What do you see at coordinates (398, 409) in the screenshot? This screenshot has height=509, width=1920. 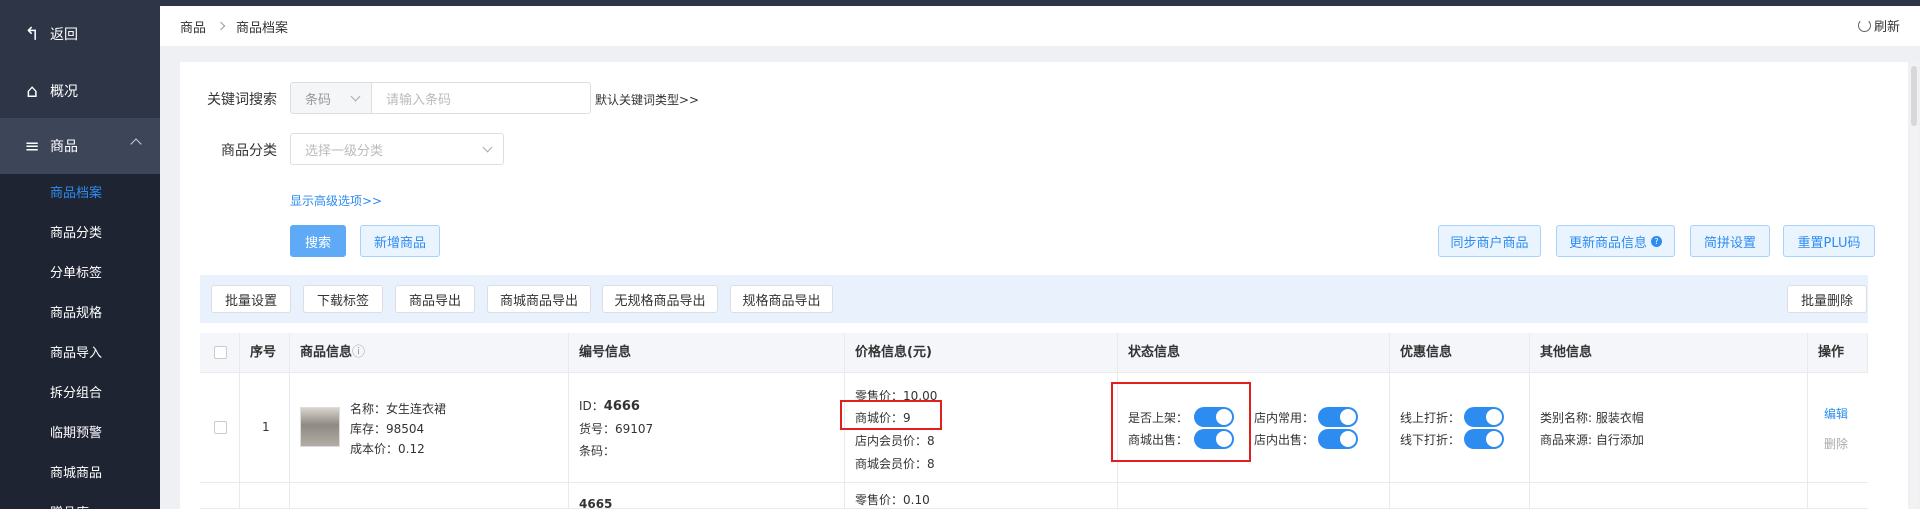 I see `goods-name: 名称：女生连衣裙` at bounding box center [398, 409].